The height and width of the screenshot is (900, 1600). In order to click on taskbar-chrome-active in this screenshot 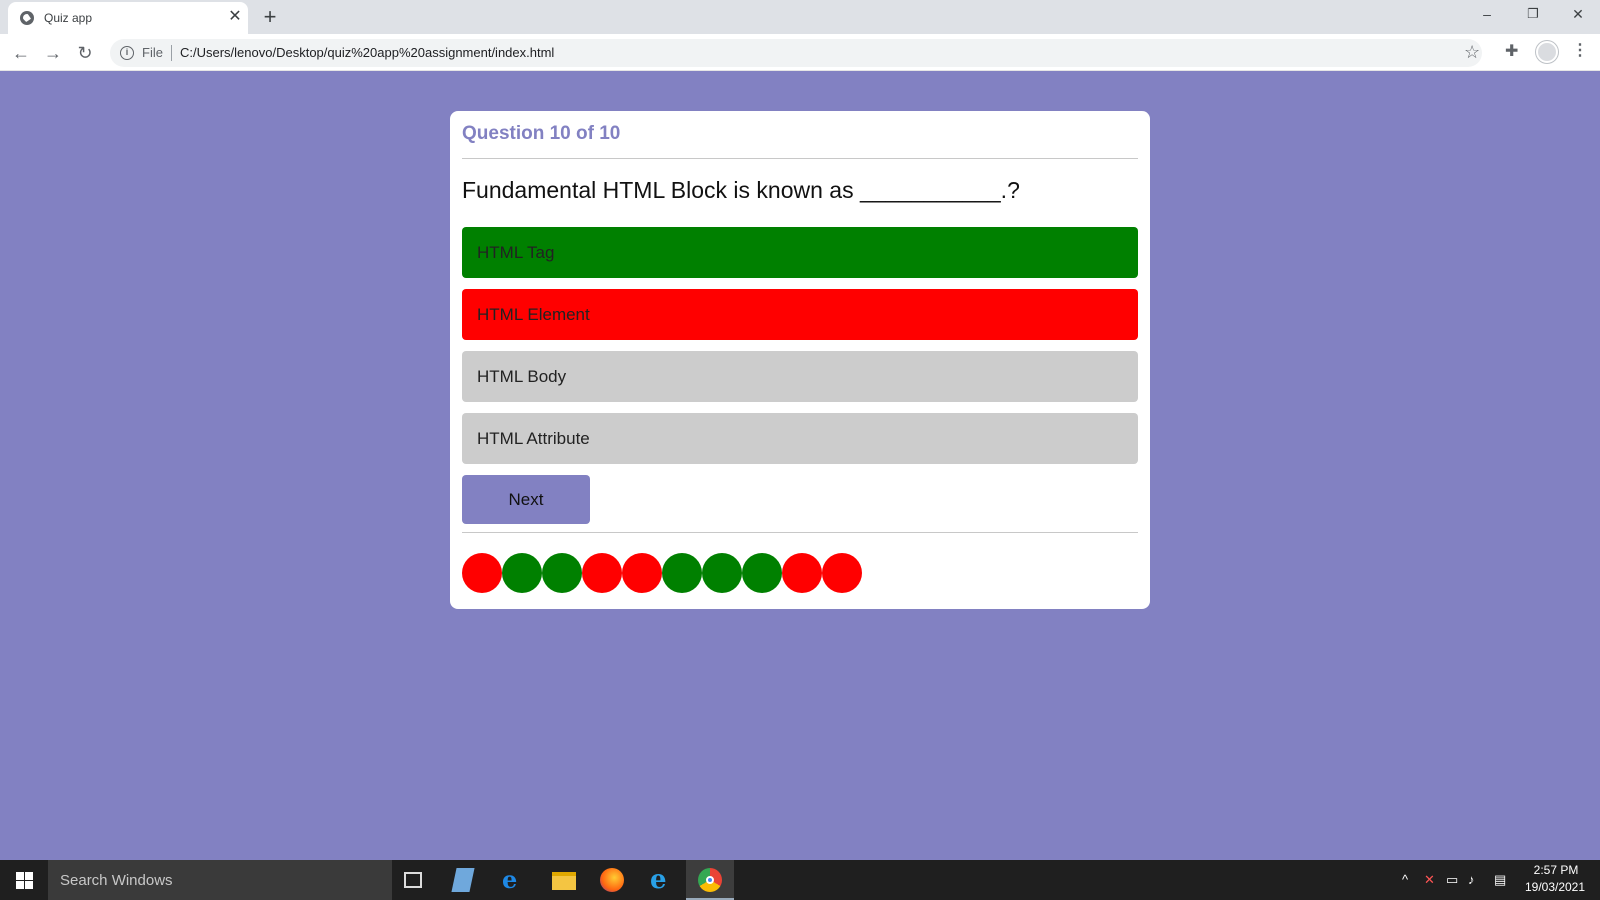, I will do `click(710, 880)`.